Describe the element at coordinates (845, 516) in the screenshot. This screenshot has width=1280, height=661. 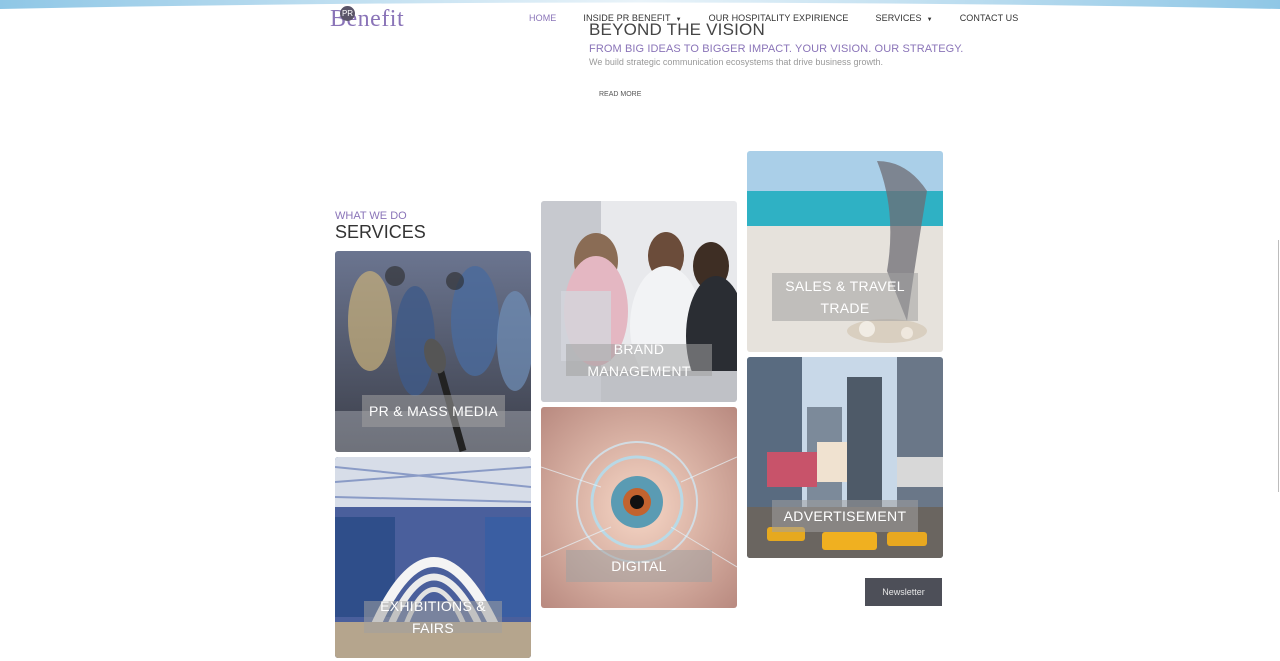
I see `service-tile-label: ADVERTISEMENT` at that location.